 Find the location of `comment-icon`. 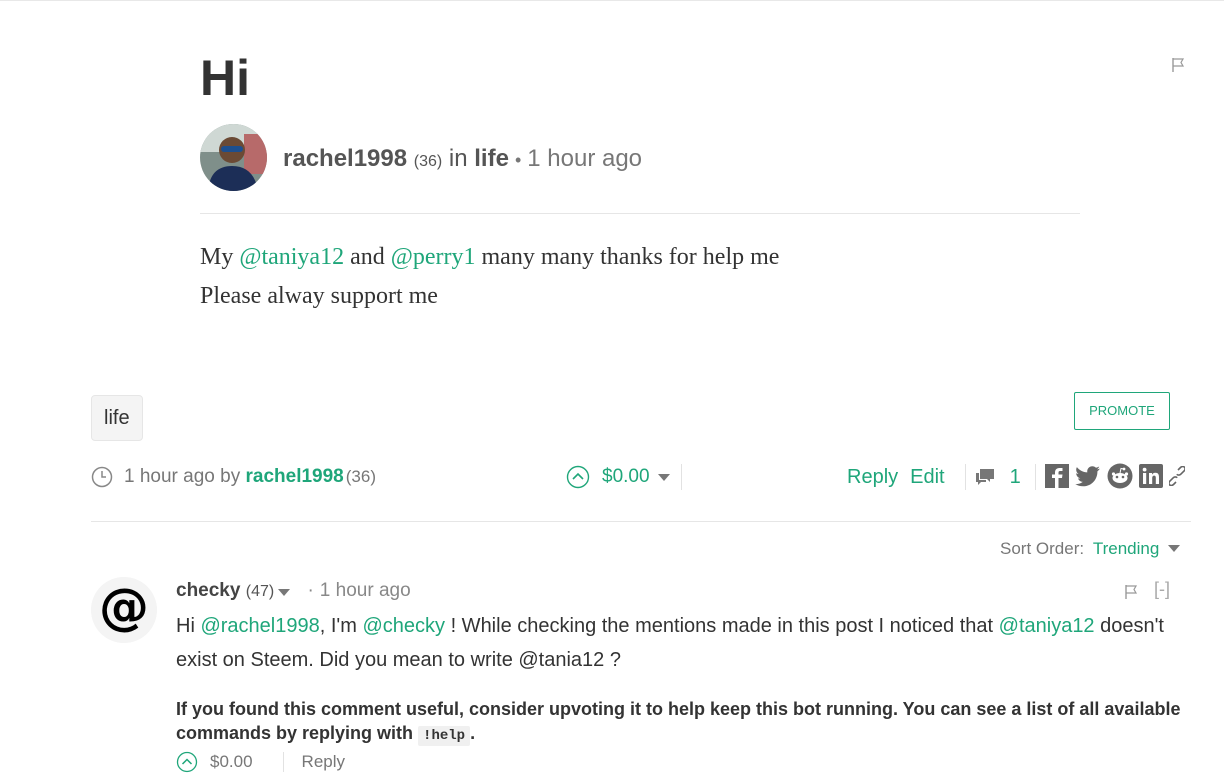

comment-icon is located at coordinates (985, 477).